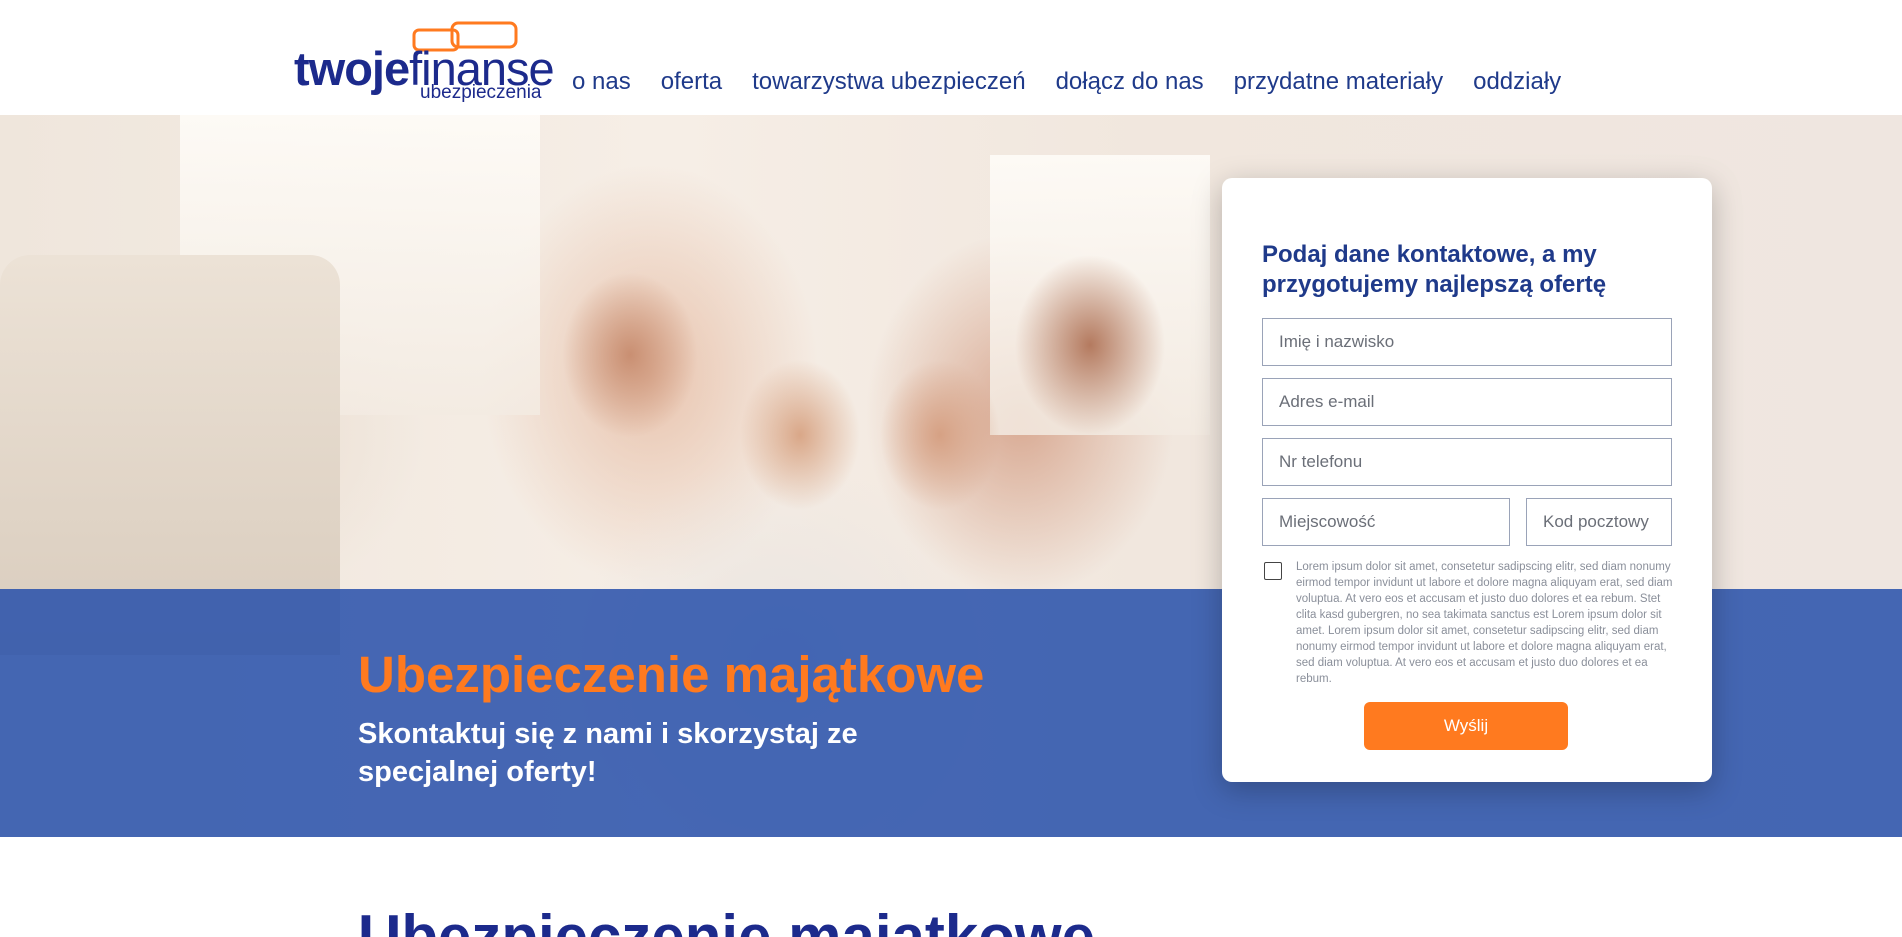 This screenshot has height=937, width=1902. Describe the element at coordinates (1273, 571) in the screenshot. I see `consent-checkbox` at that location.